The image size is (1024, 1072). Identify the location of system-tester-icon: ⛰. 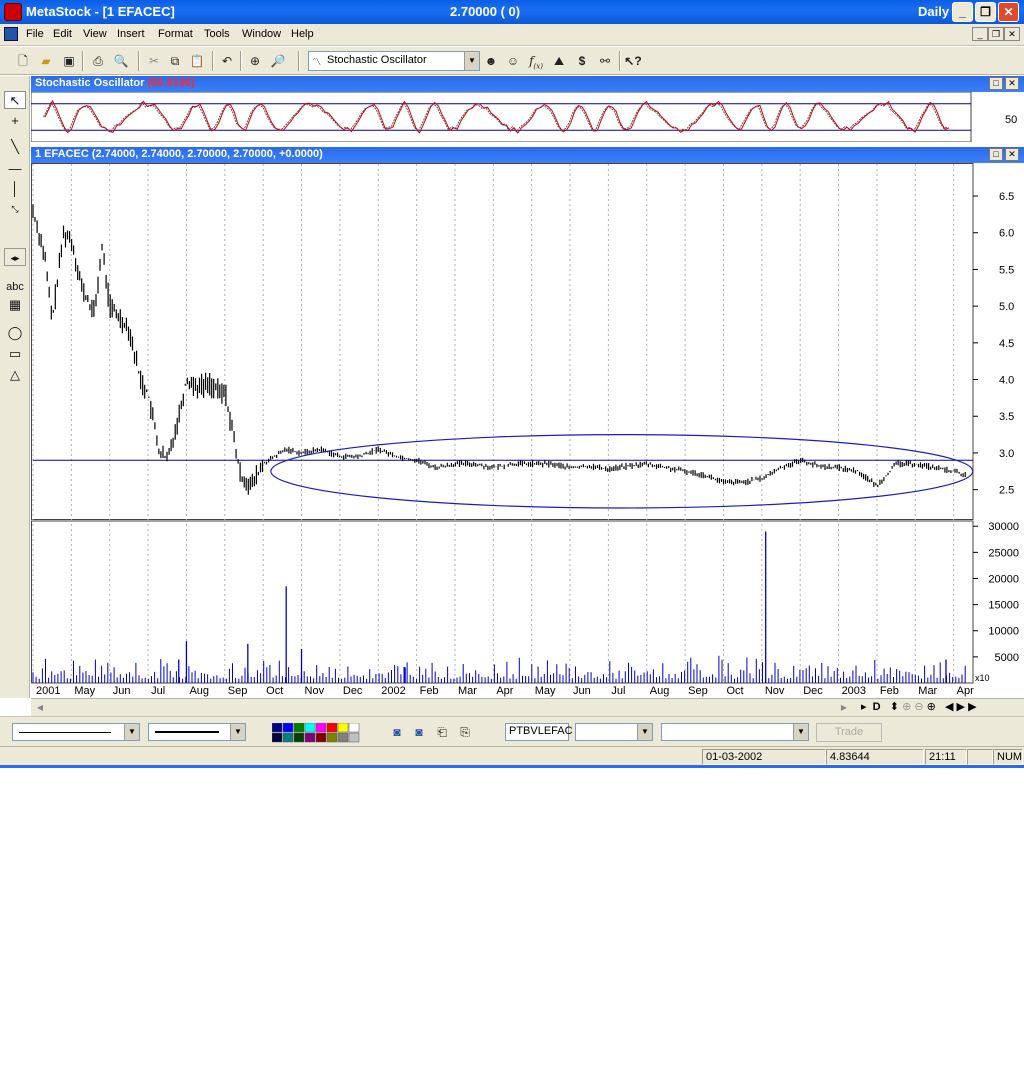
(559, 61).